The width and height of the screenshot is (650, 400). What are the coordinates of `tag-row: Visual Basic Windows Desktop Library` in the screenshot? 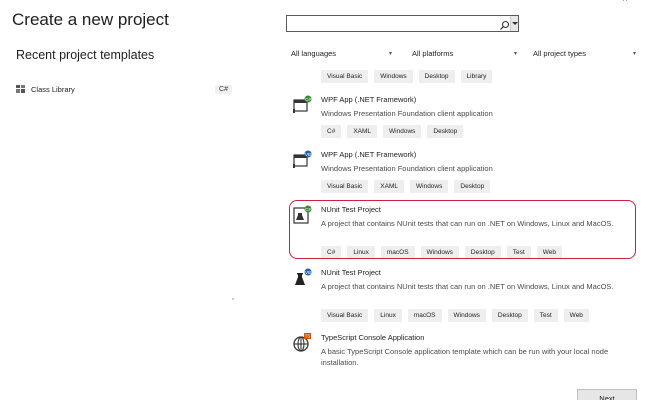 It's located at (407, 76).